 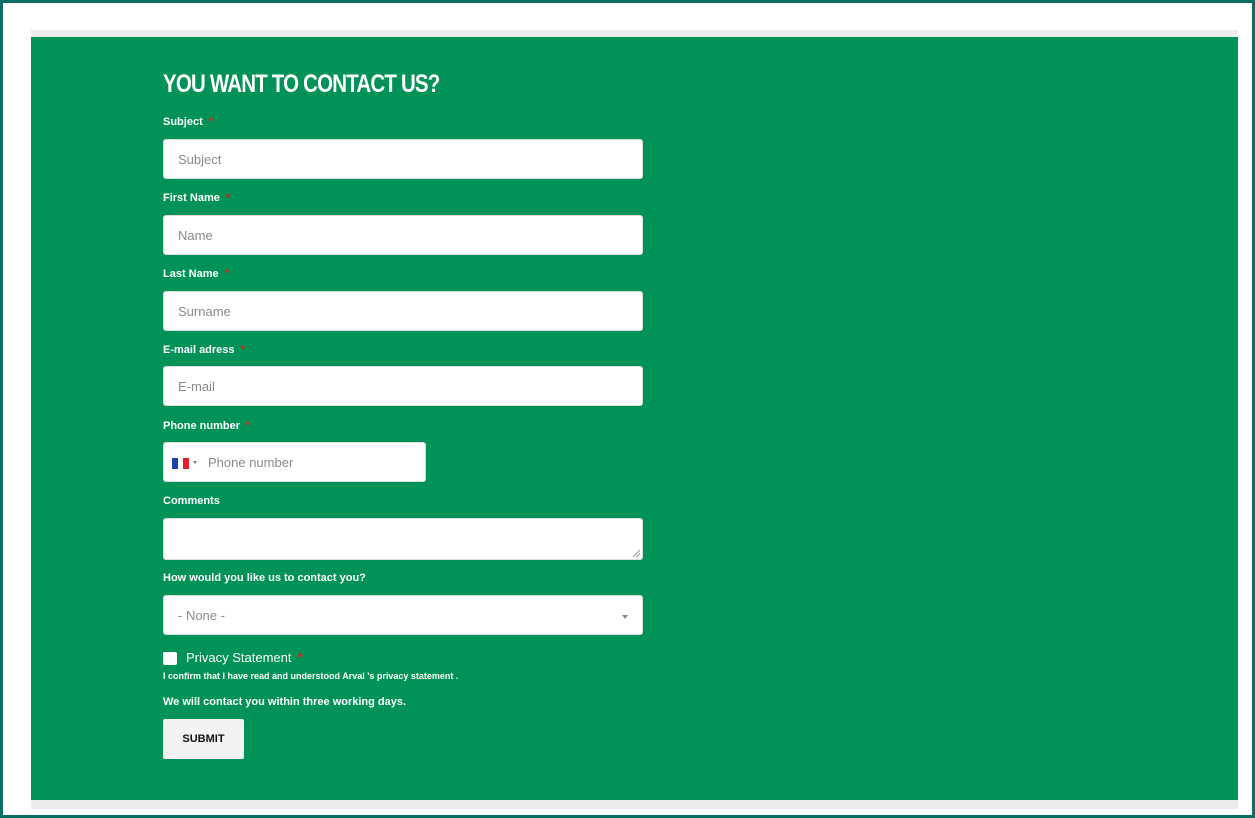 I want to click on contact-method-select: - None -, so click(x=403, y=615).